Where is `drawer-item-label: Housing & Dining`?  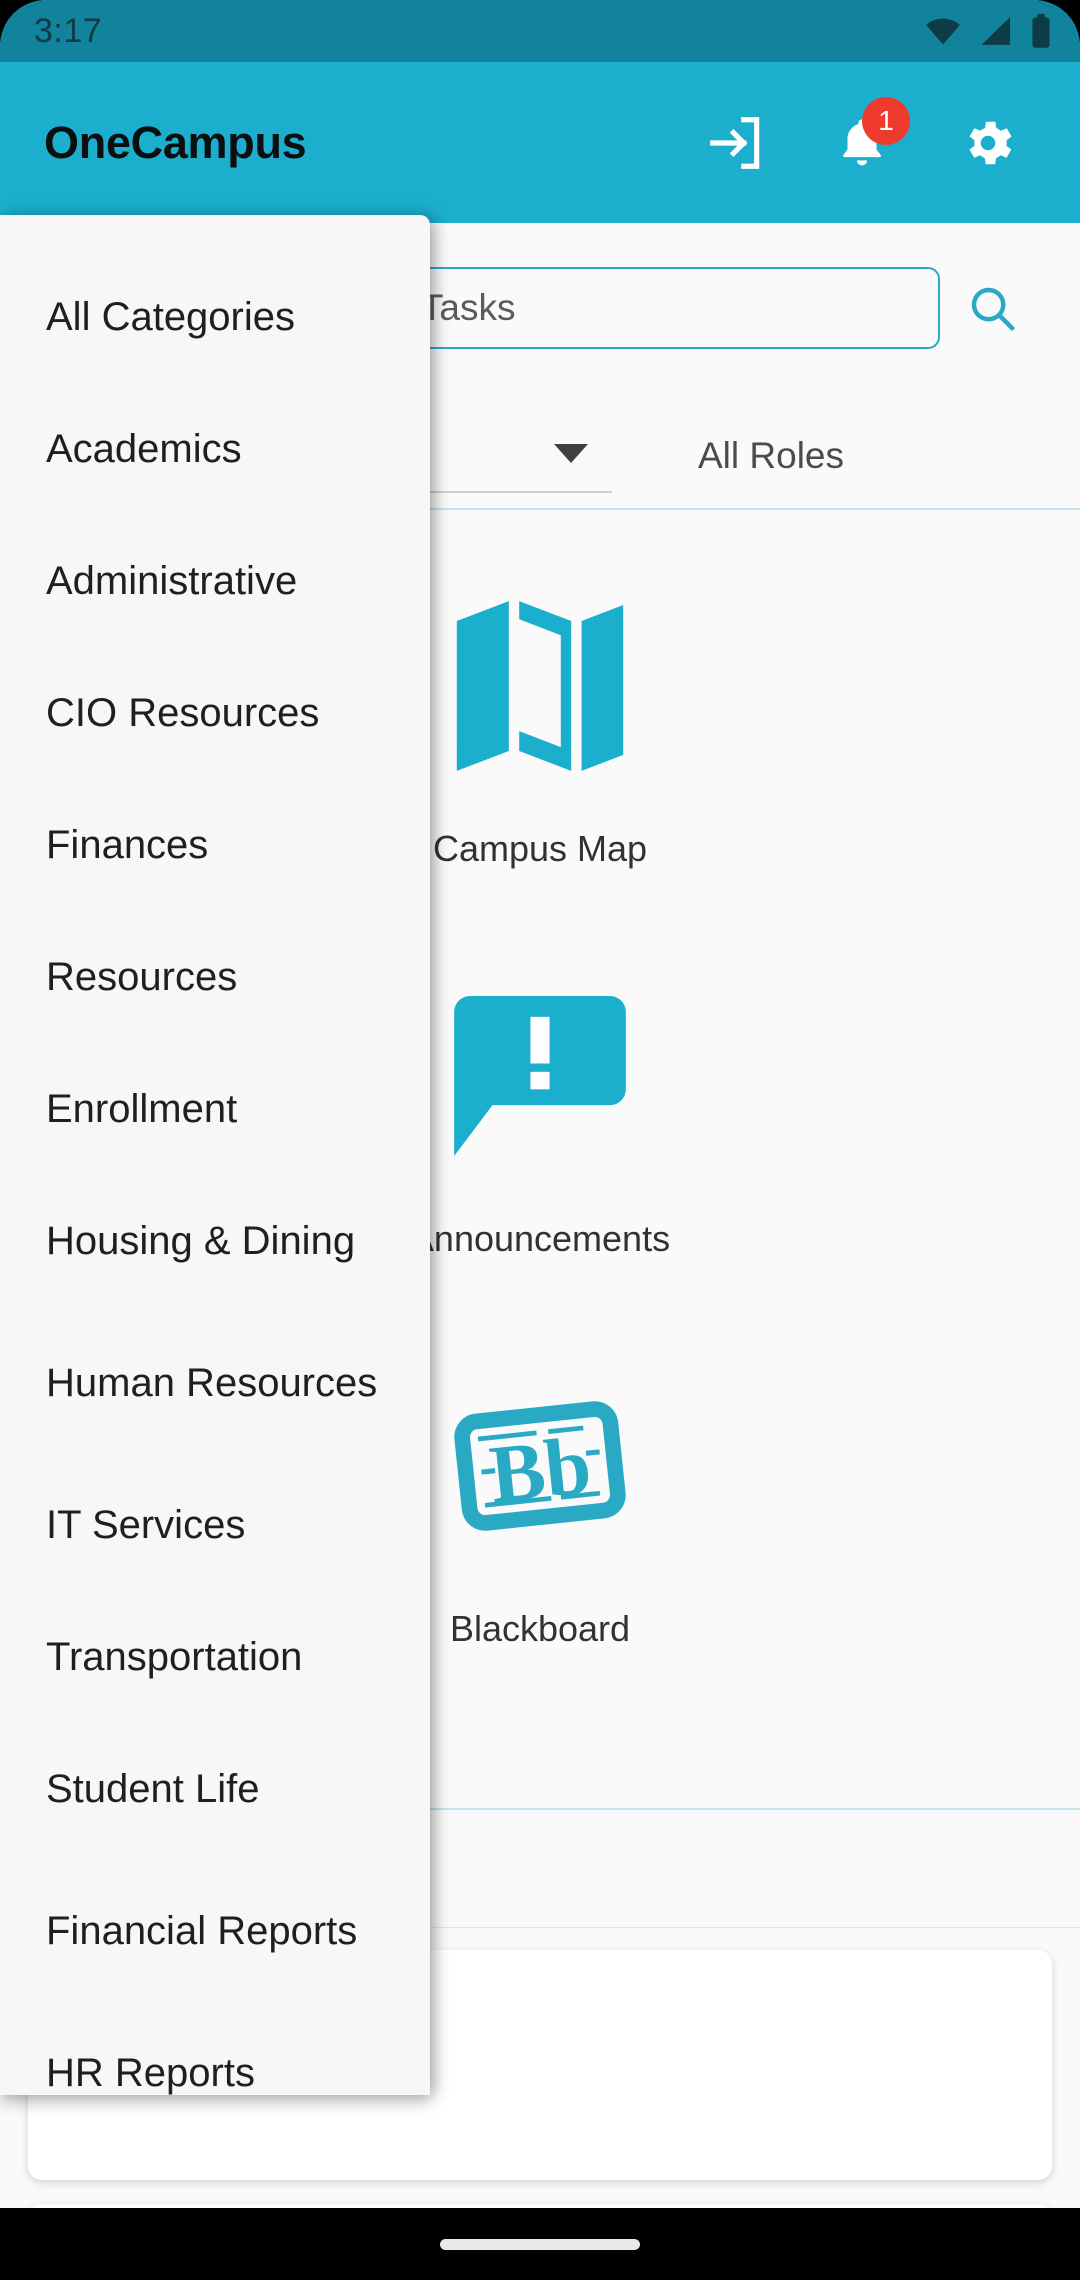
drawer-item-label: Housing & Dining is located at coordinates (201, 1240).